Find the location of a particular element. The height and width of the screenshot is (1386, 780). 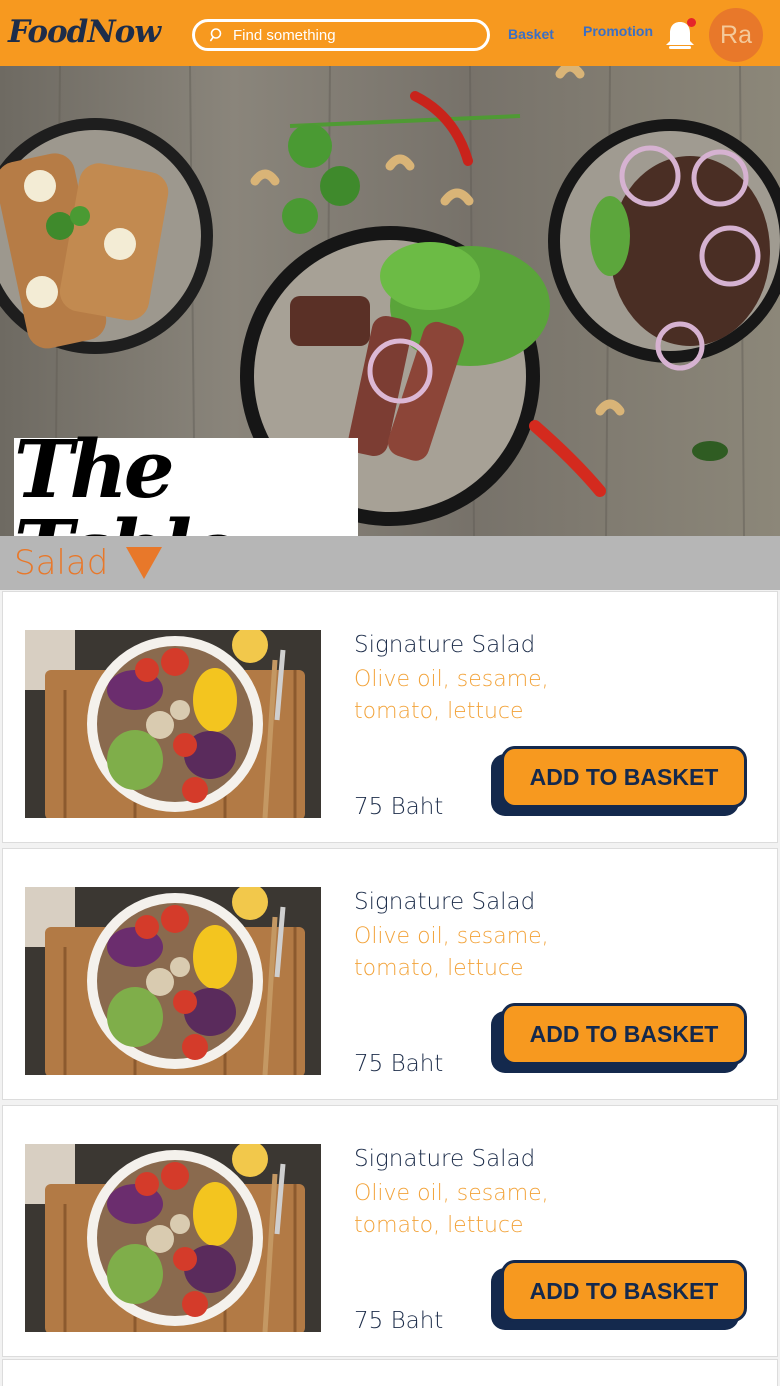

notification-dot is located at coordinates (691, 22).